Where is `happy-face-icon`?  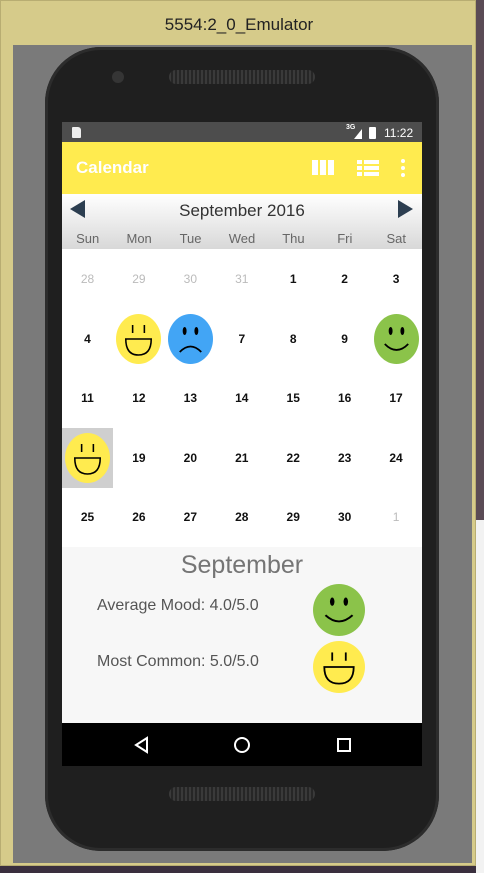 happy-face-icon is located at coordinates (396, 338).